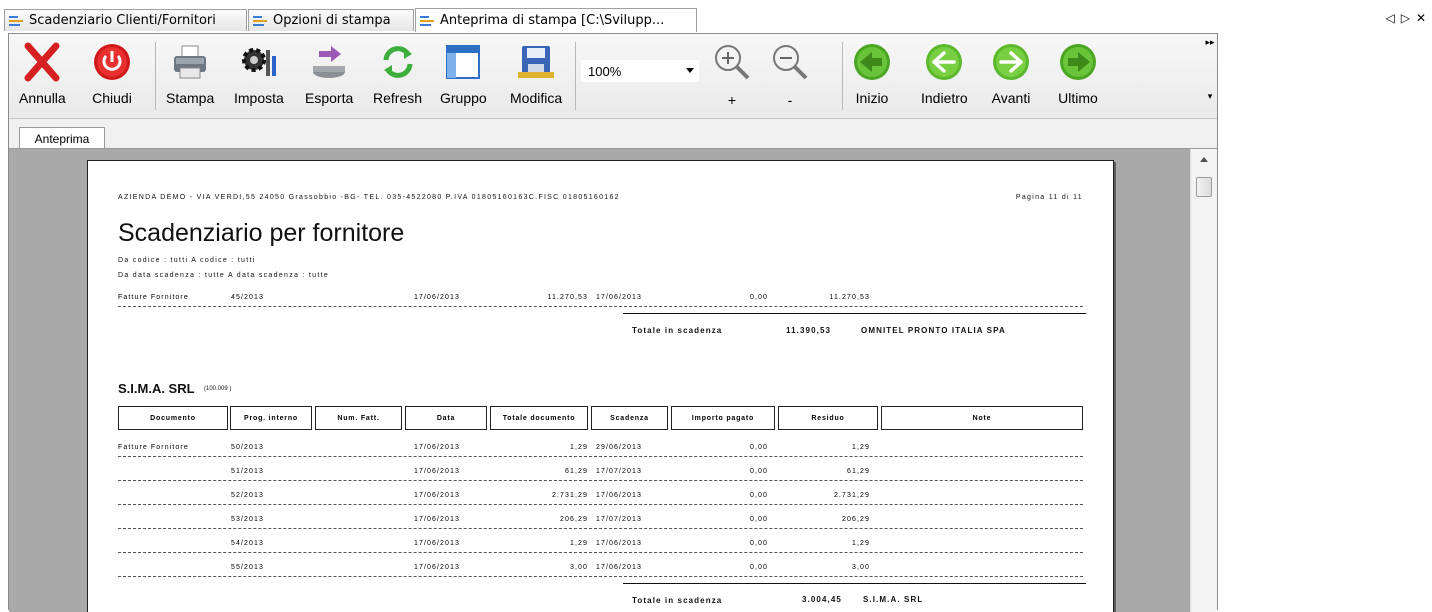 The height and width of the screenshot is (612, 1432). What do you see at coordinates (872, 98) in the screenshot?
I see `inizio-label: Inizio` at bounding box center [872, 98].